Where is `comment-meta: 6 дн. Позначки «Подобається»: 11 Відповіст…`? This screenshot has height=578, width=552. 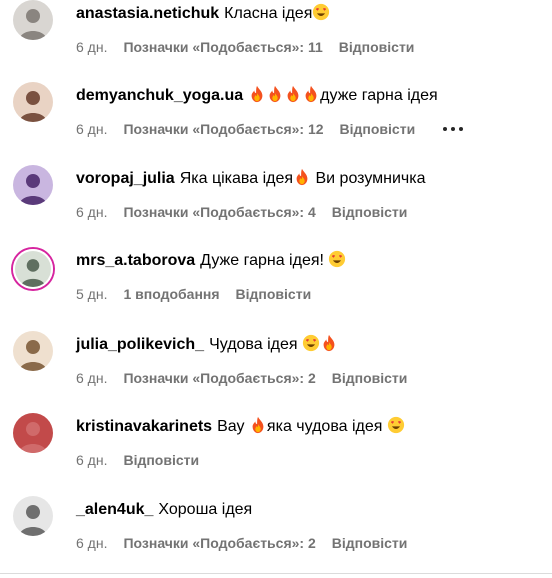 comment-meta: 6 дн. Позначки «Подобається»: 11 Відповіст… is located at coordinates (253, 47).